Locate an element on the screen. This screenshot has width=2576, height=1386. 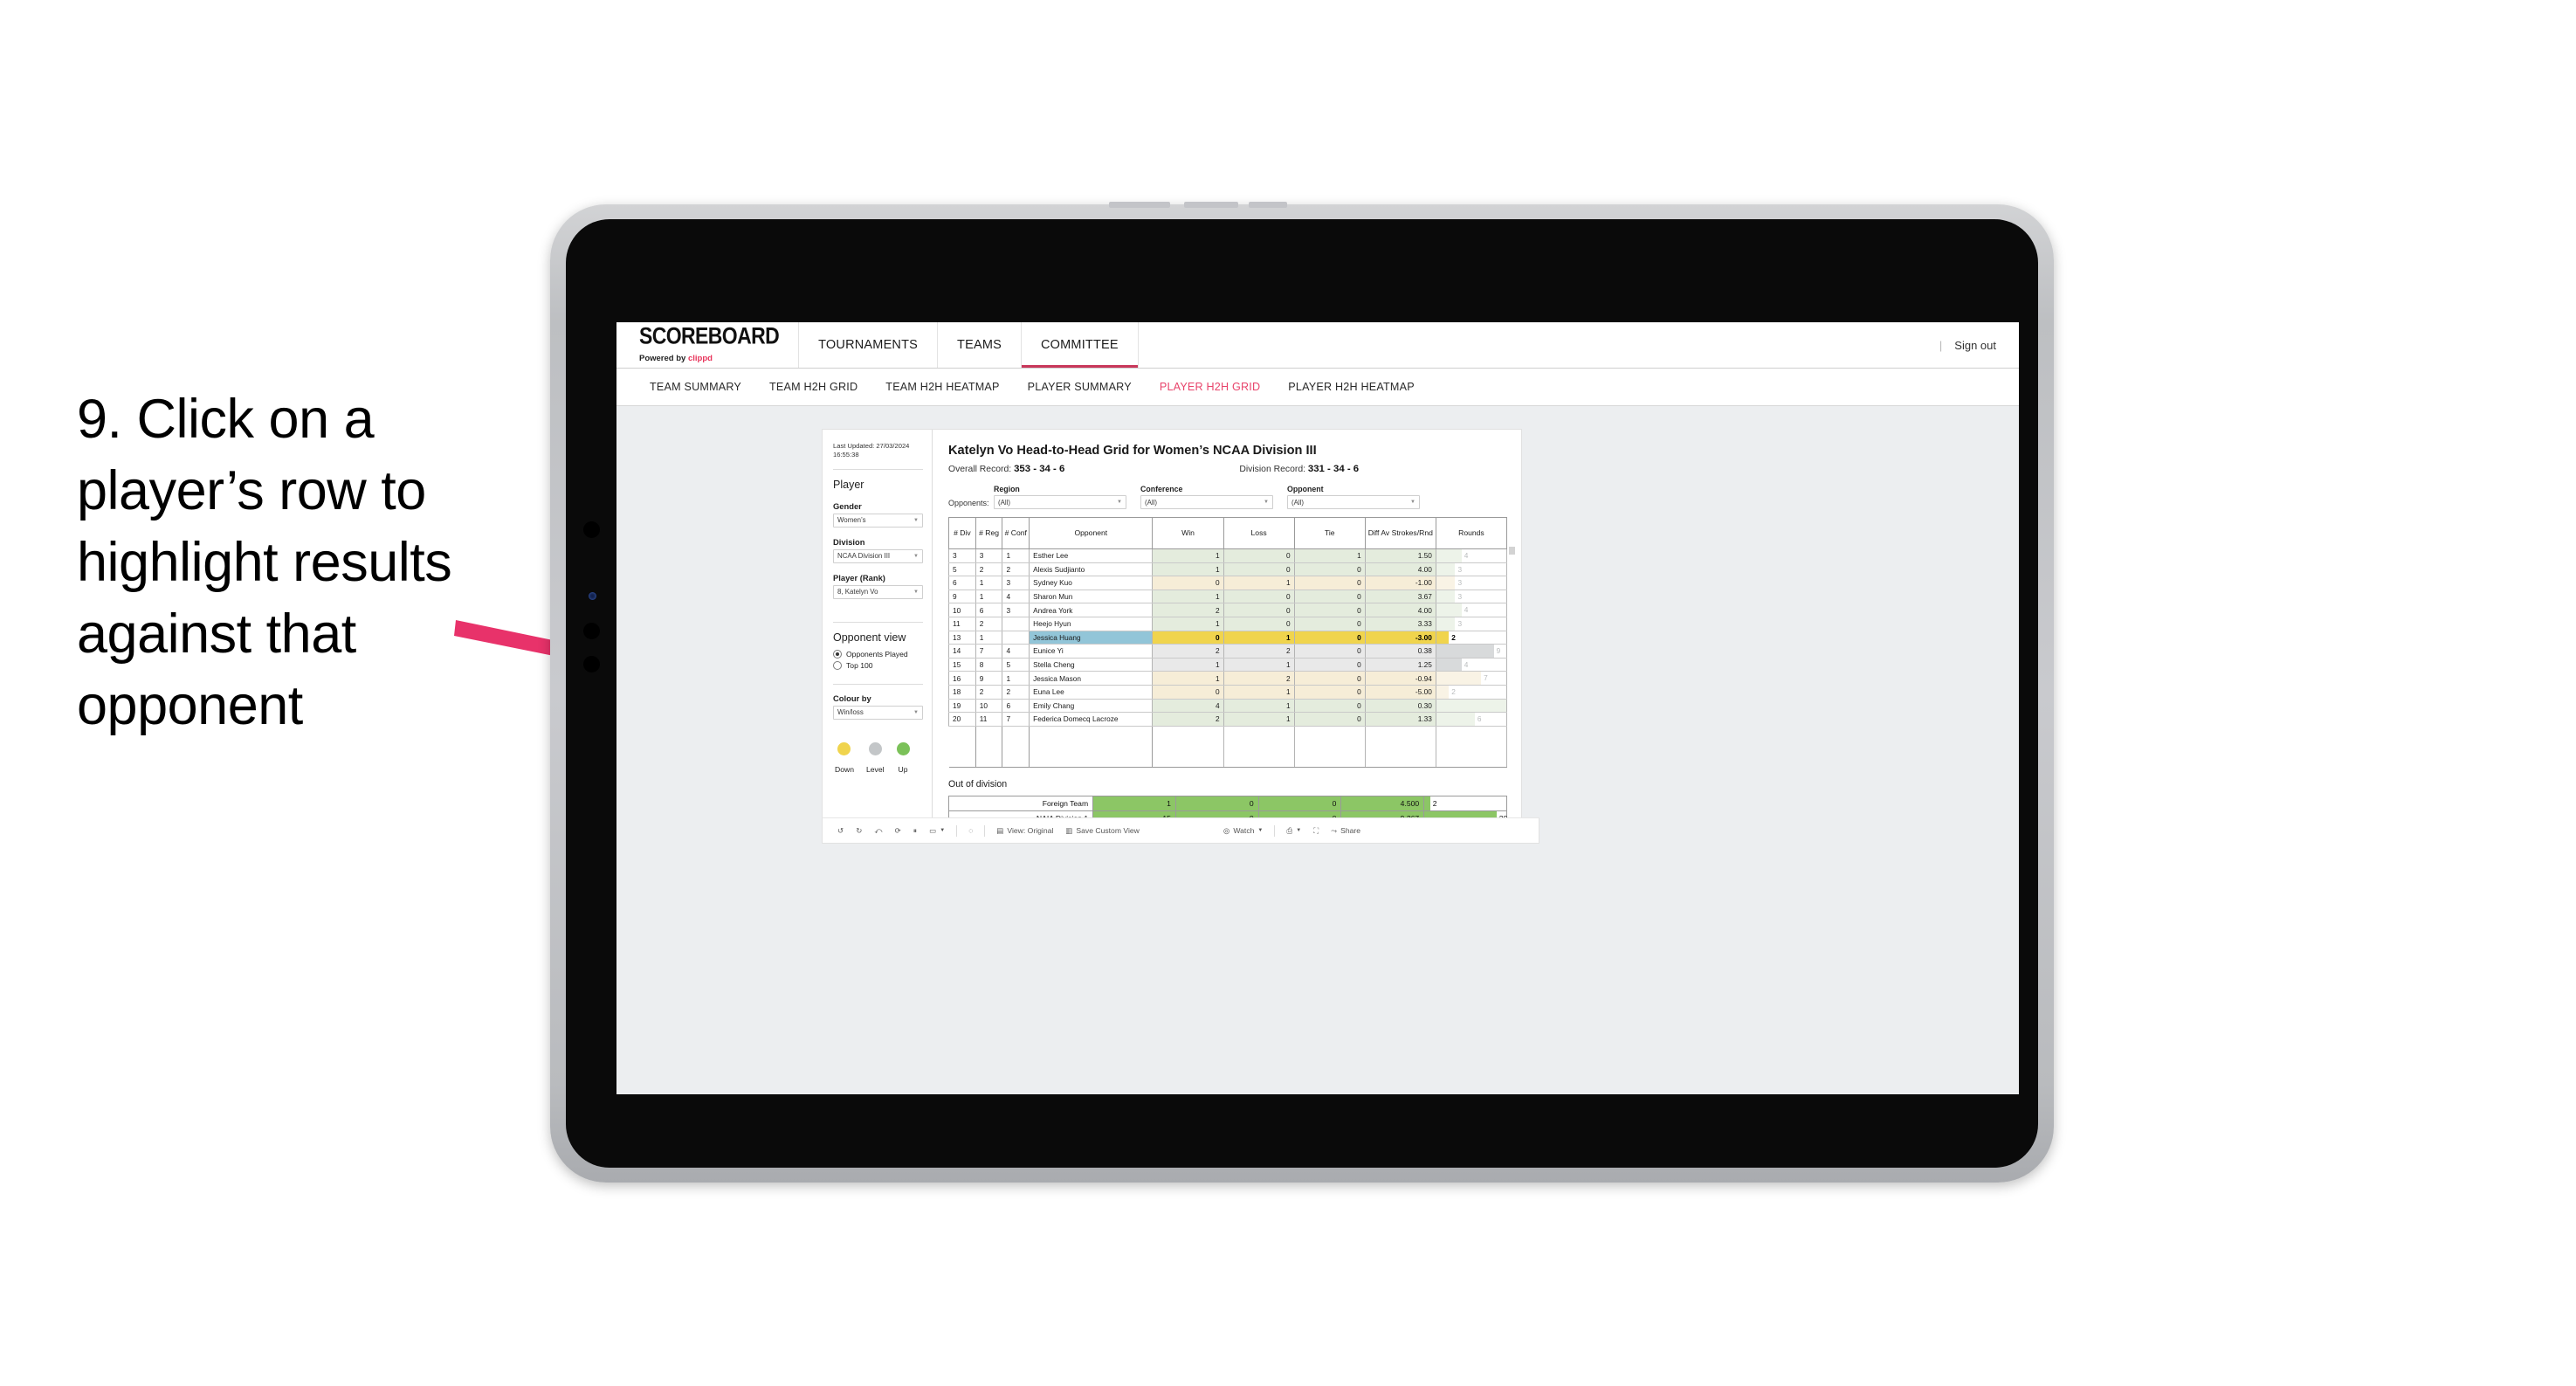
vertical-scrollbar-thumb is located at coordinates (1512, 551).